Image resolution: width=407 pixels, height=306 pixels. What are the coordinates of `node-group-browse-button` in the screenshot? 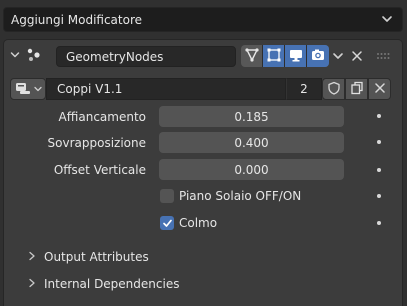 It's located at (28, 89).